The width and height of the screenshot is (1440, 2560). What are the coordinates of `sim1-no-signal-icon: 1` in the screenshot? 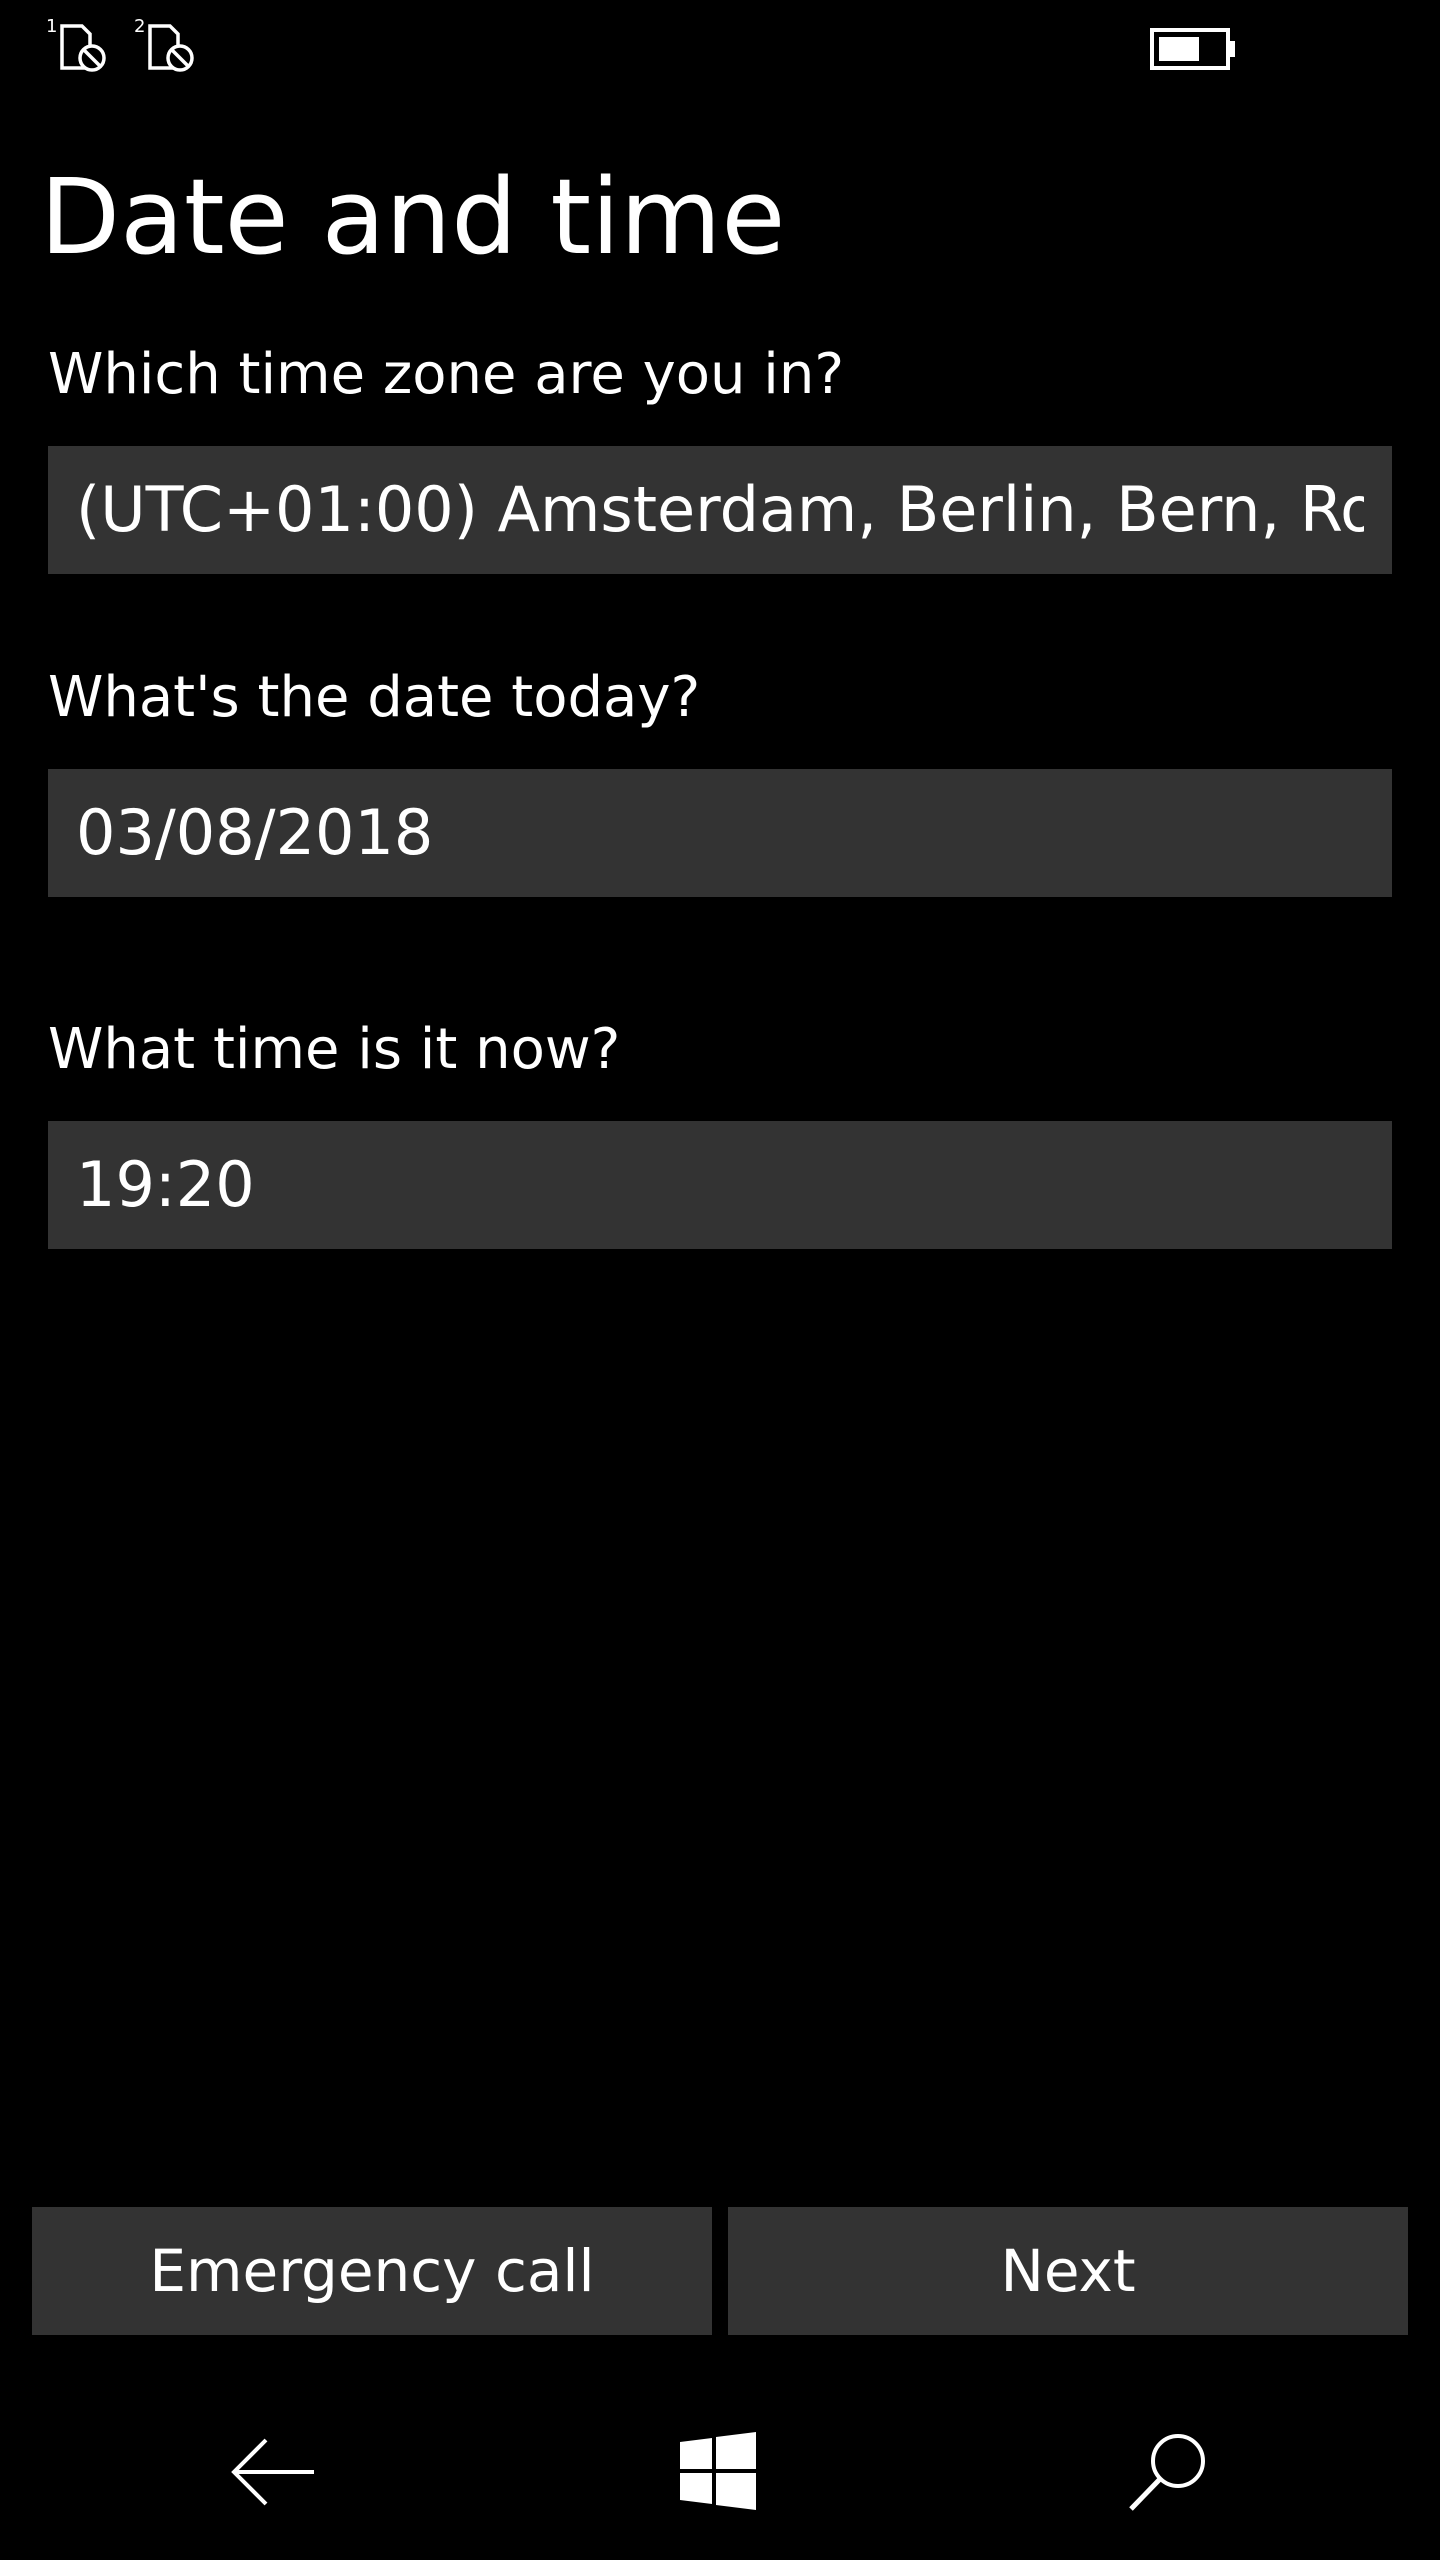 It's located at (79, 44).